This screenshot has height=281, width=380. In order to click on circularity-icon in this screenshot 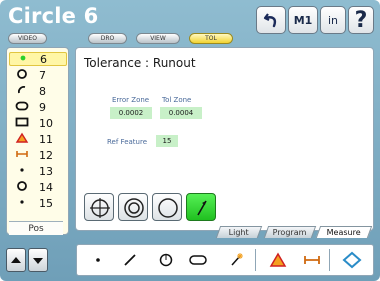, I will do `click(168, 208)`.